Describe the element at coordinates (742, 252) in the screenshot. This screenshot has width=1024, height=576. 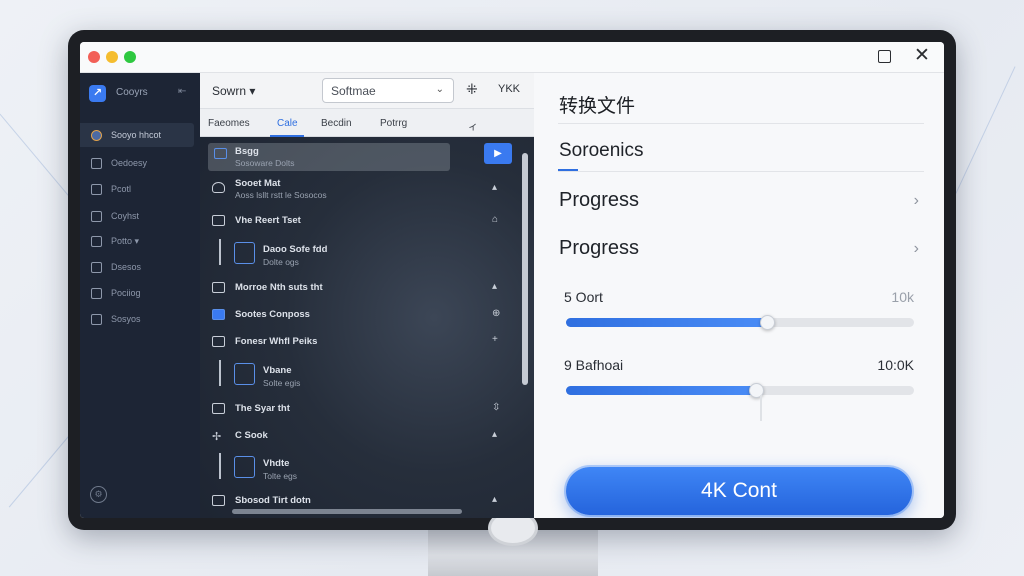
I see `progress-row-2: Progress ›` at that location.